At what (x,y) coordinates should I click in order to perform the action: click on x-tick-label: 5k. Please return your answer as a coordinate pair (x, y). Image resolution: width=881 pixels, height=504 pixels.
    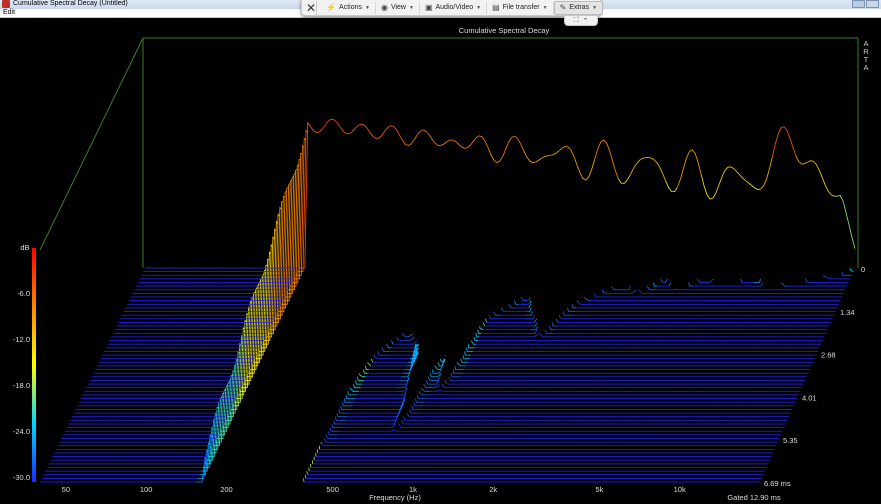
    Looking at the image, I should click on (599, 489).